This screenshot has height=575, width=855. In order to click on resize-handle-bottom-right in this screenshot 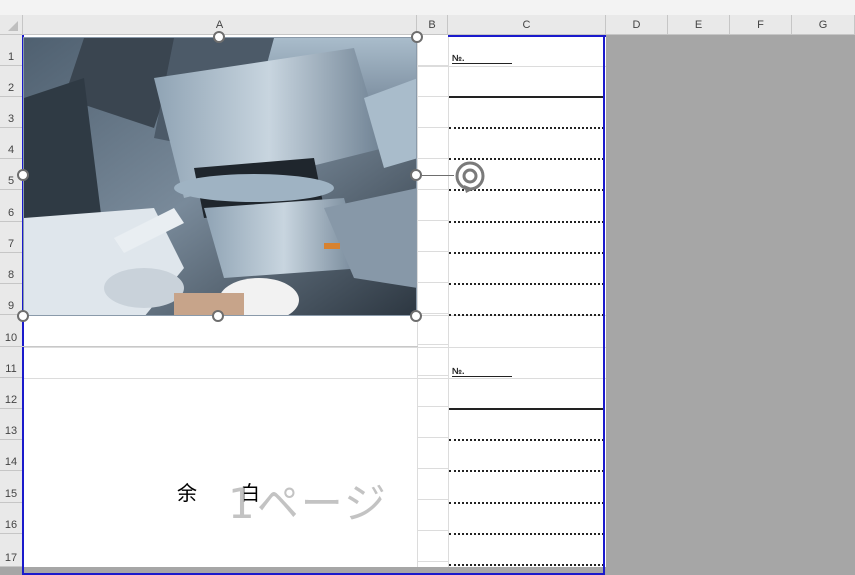, I will do `click(416, 316)`.